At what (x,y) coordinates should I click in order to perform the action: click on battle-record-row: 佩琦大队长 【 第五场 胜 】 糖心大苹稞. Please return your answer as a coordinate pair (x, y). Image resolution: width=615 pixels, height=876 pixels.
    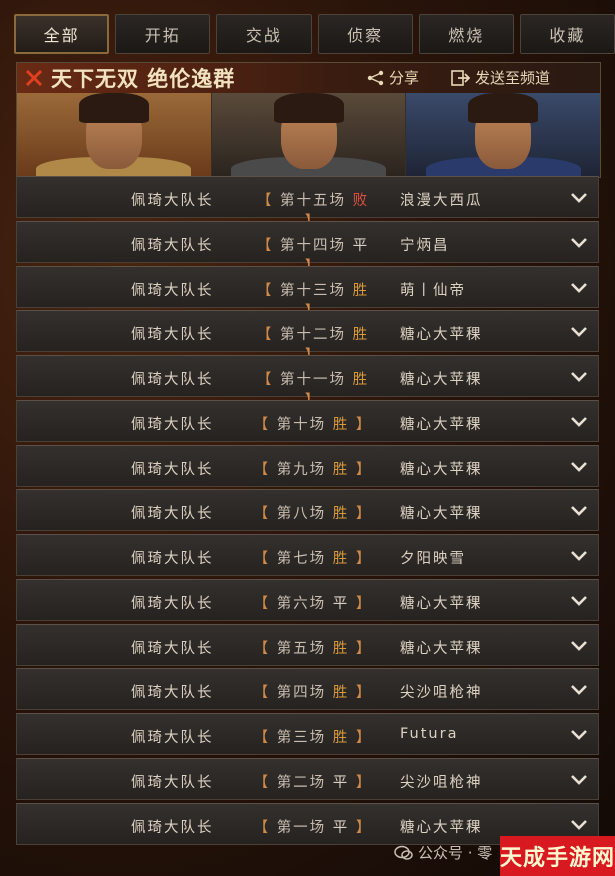
    Looking at the image, I should click on (307, 644).